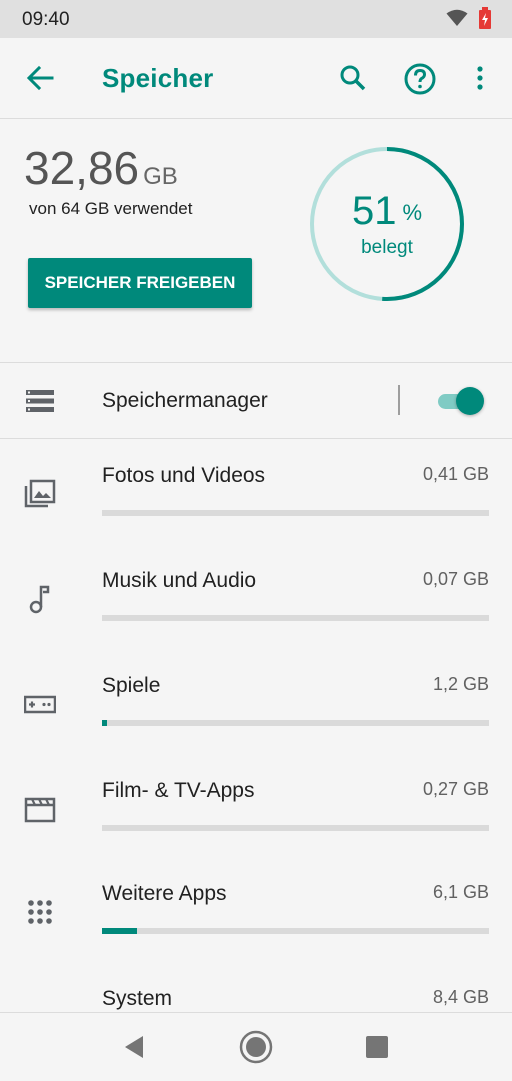 The image size is (512, 1081). I want to click on usage-percent: 51%, so click(387, 211).